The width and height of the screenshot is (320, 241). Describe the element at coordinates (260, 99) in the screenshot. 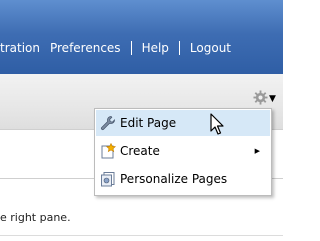

I see `gear-icon` at that location.